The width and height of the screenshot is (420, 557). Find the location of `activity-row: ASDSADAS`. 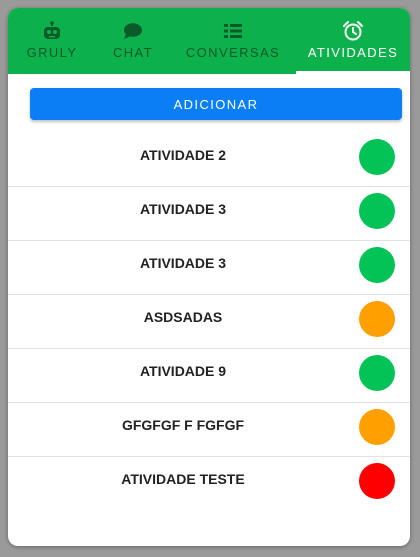

activity-row: ASDSADAS is located at coordinates (209, 322).